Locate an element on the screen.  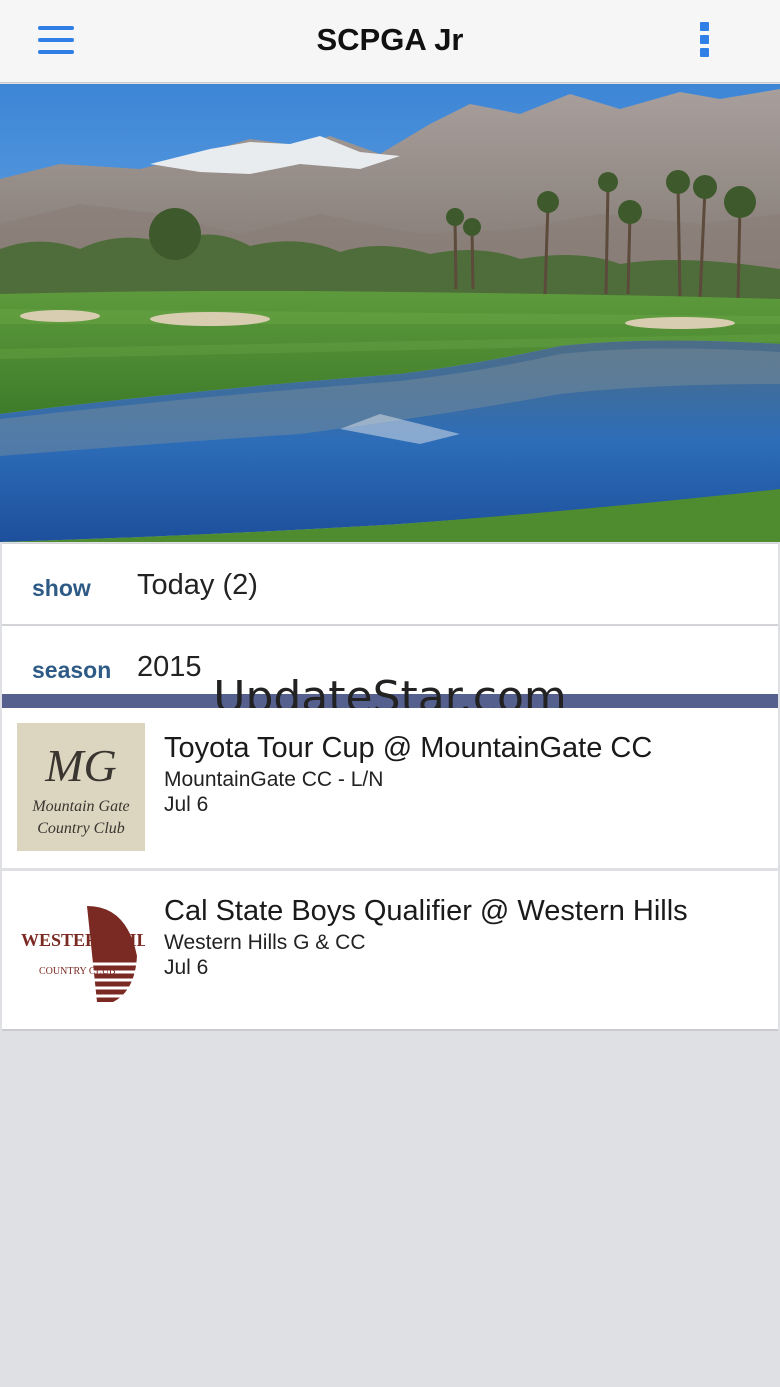
svg-text: WESTERN HILLS is located at coordinates (83, 940).